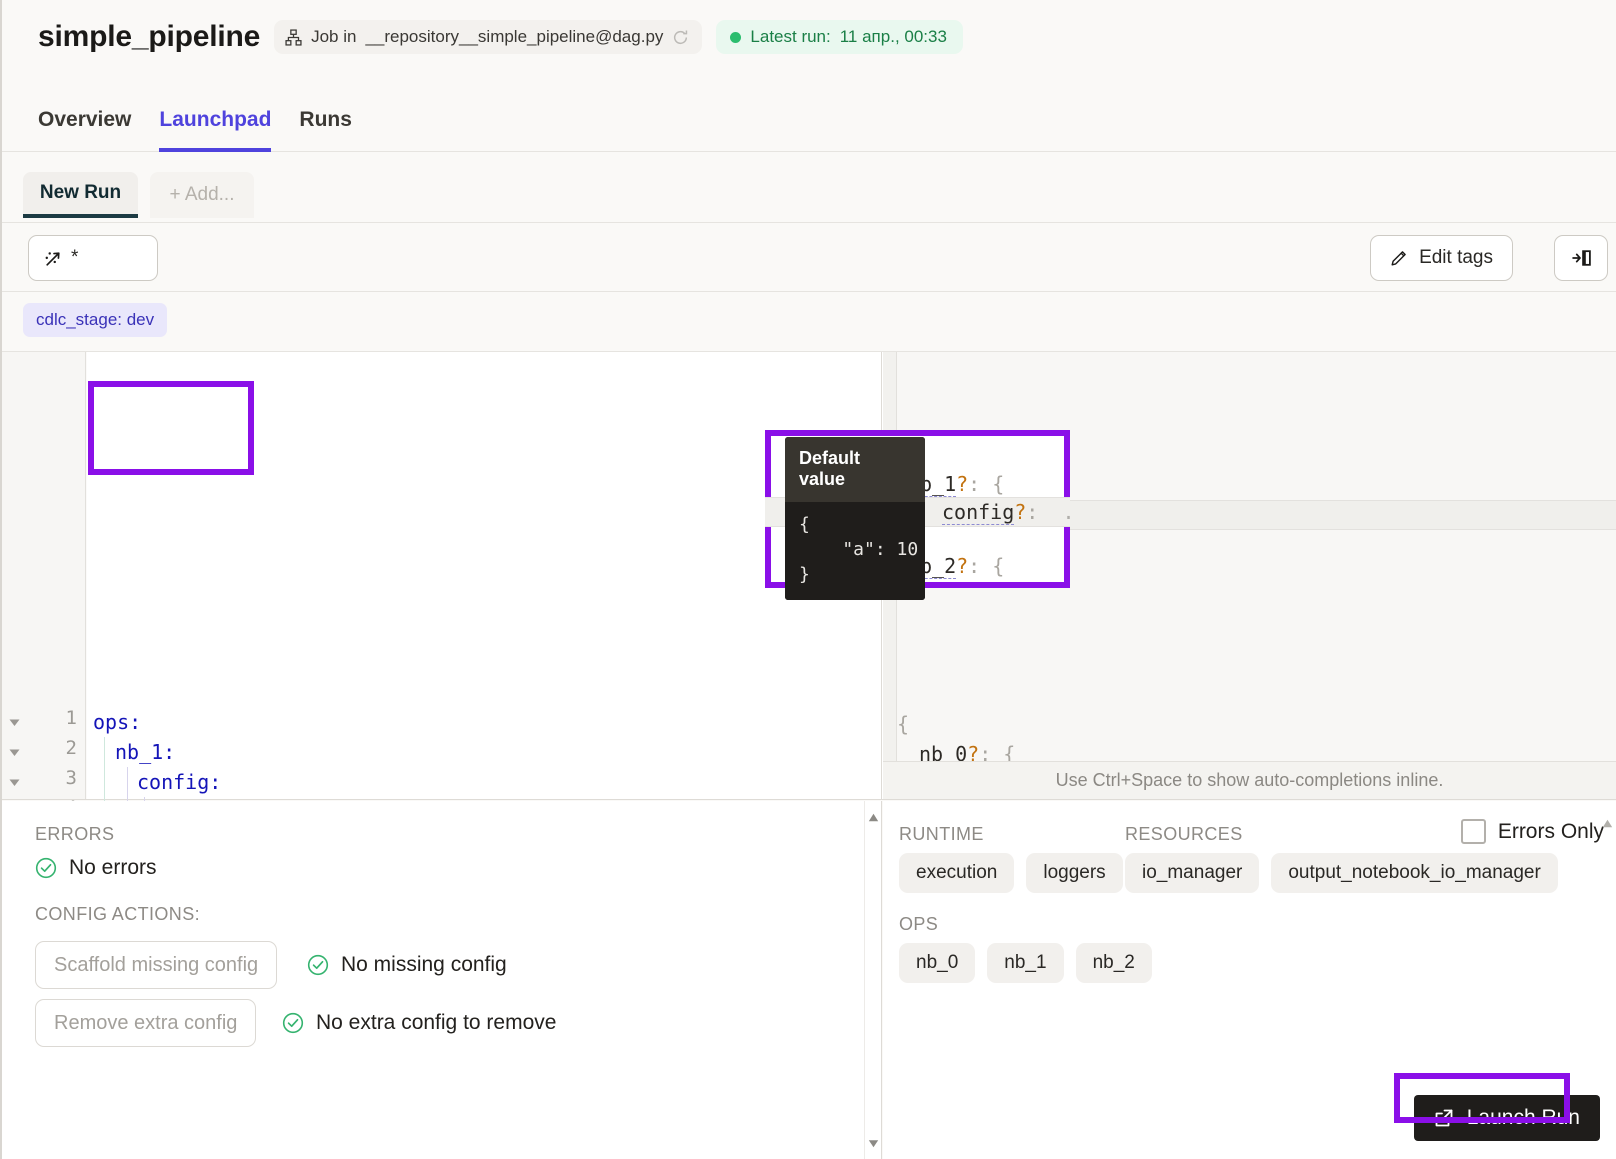 This screenshot has height=1159, width=1616. I want to click on extra-config-status-row: No extra config to remove, so click(419, 1023).